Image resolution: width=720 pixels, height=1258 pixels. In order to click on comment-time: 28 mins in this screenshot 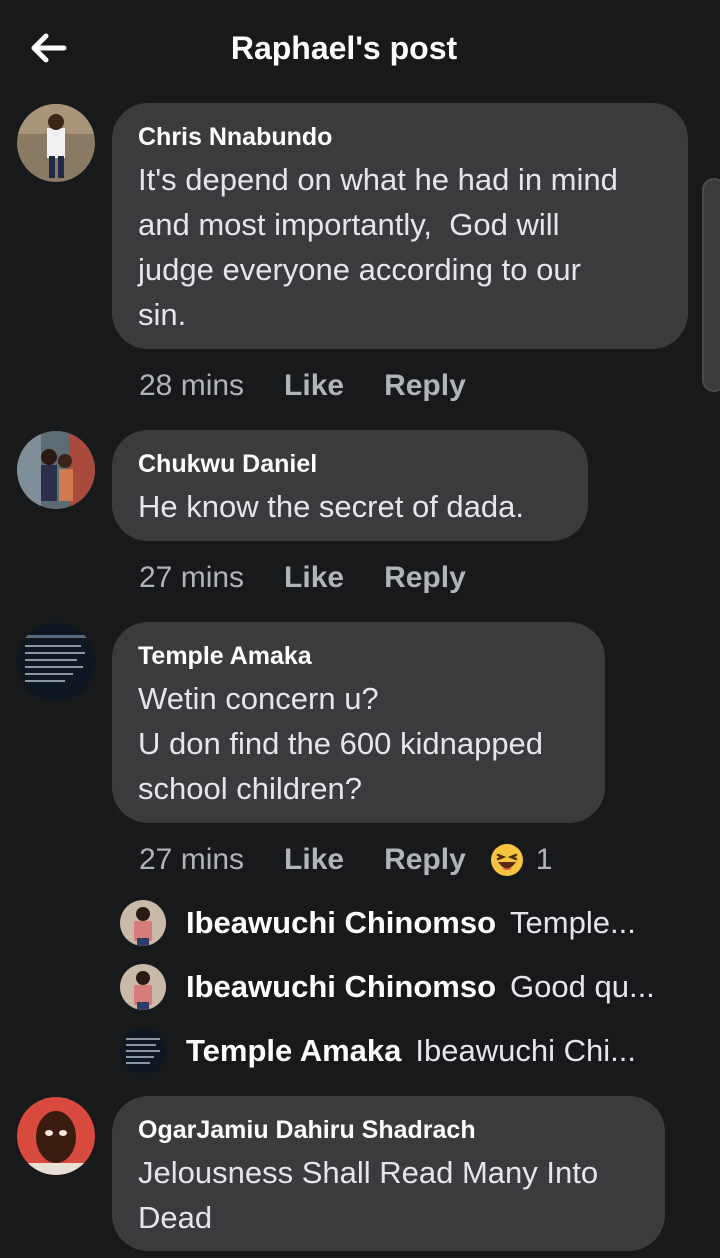, I will do `click(191, 386)`.